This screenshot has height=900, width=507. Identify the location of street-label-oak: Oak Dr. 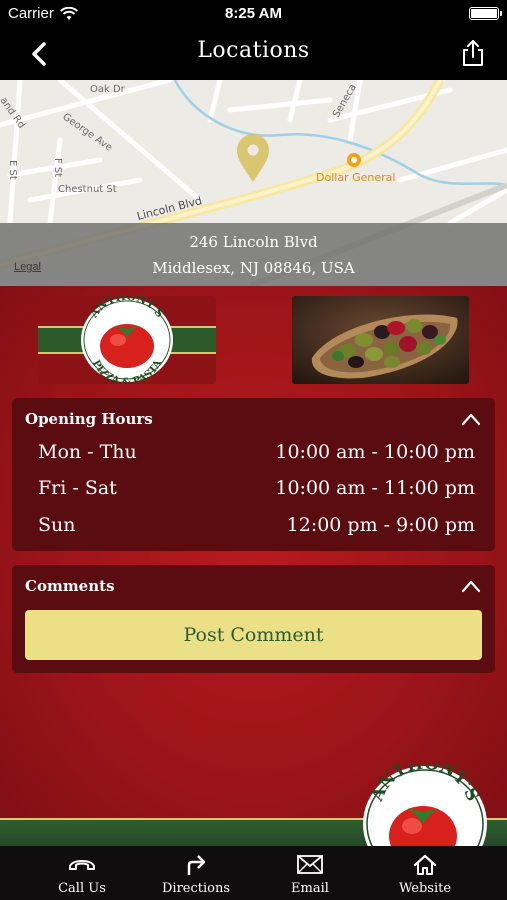
(108, 89).